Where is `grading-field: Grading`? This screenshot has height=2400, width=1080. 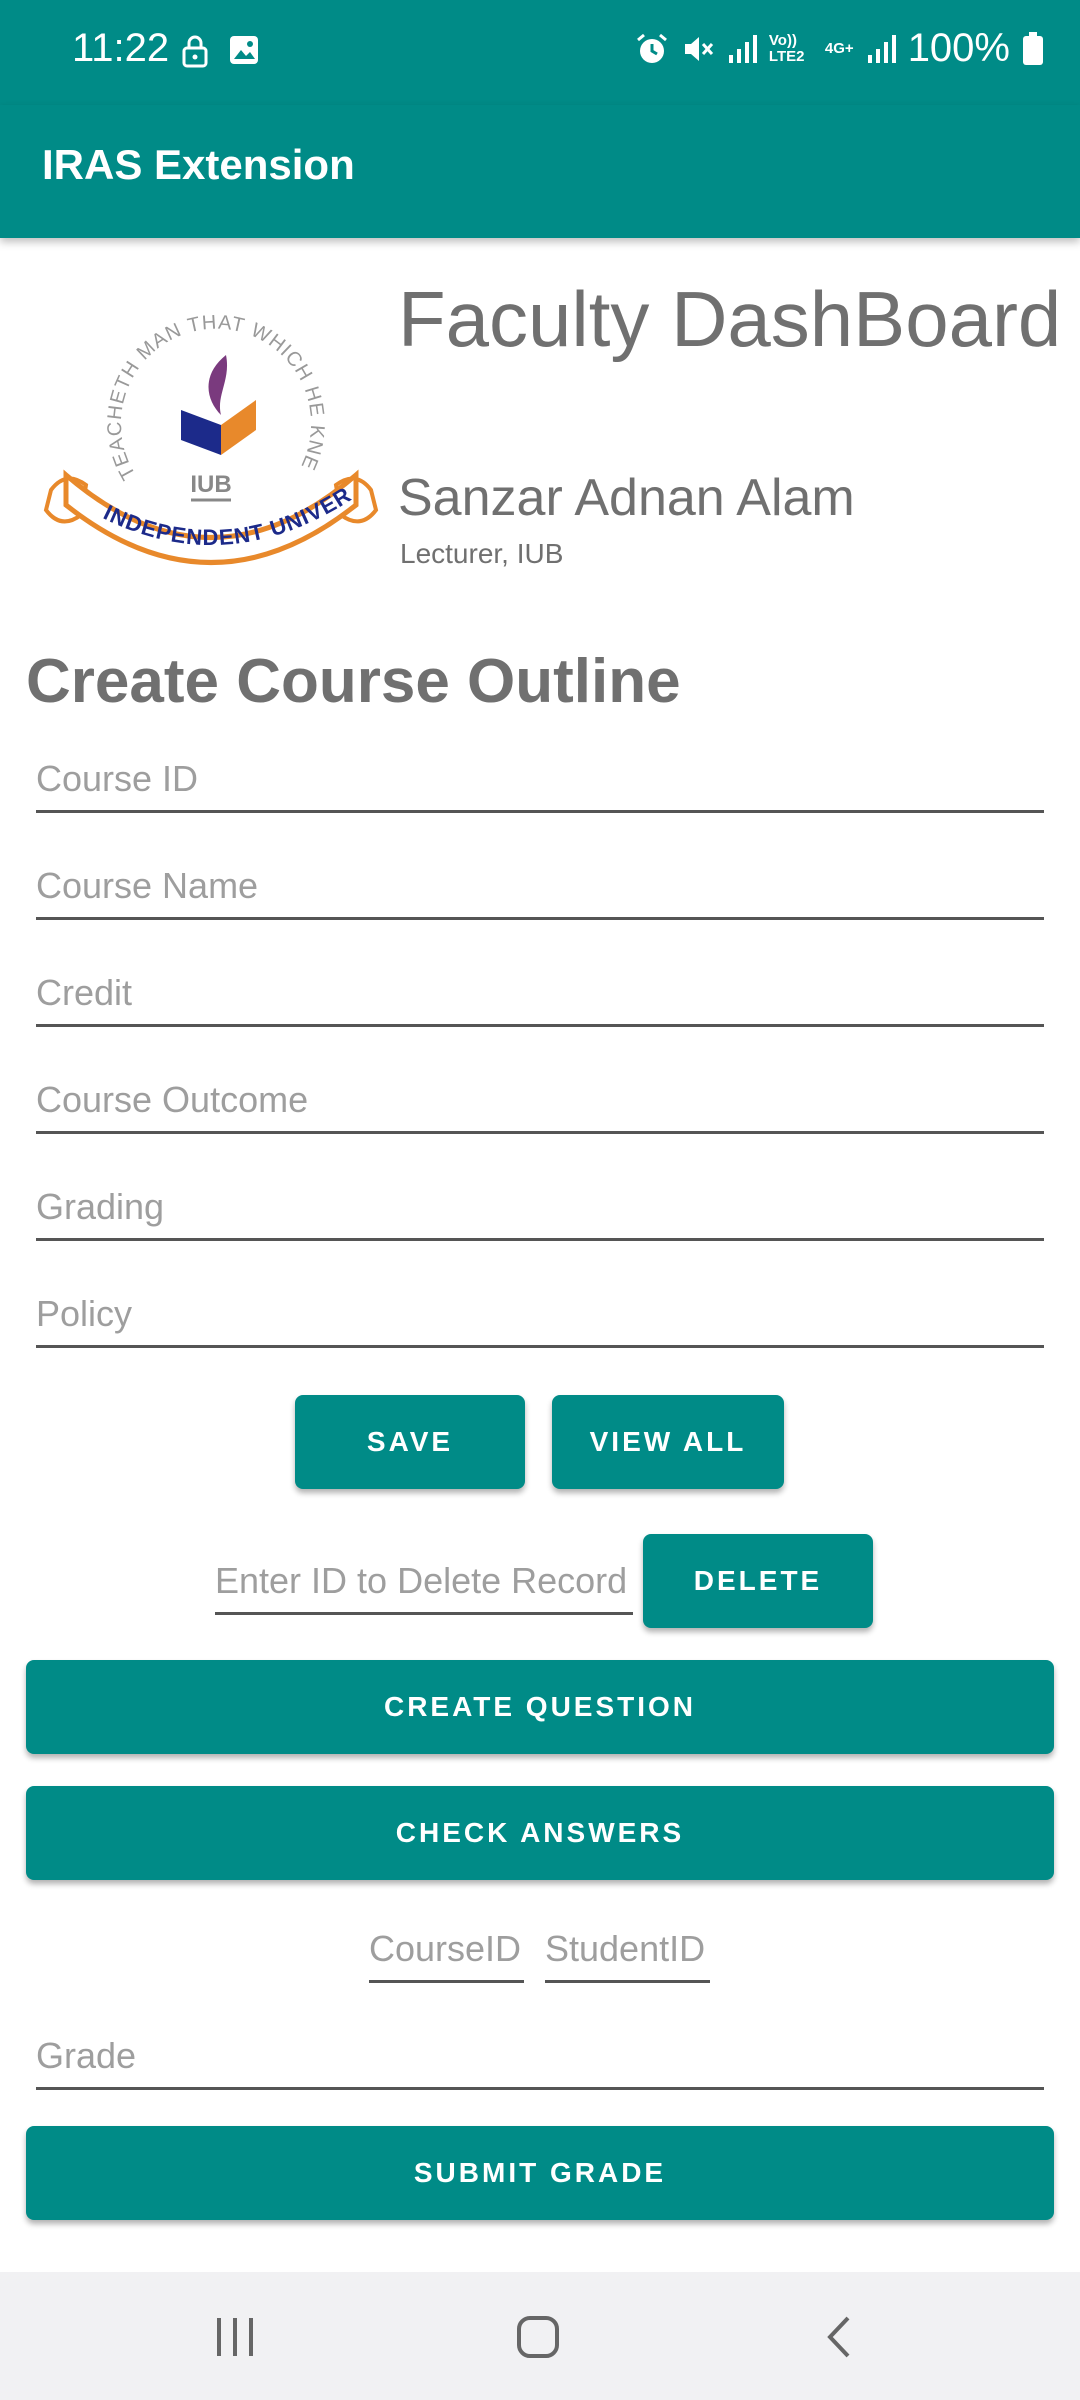
grading-field: Grading is located at coordinates (540, 1208).